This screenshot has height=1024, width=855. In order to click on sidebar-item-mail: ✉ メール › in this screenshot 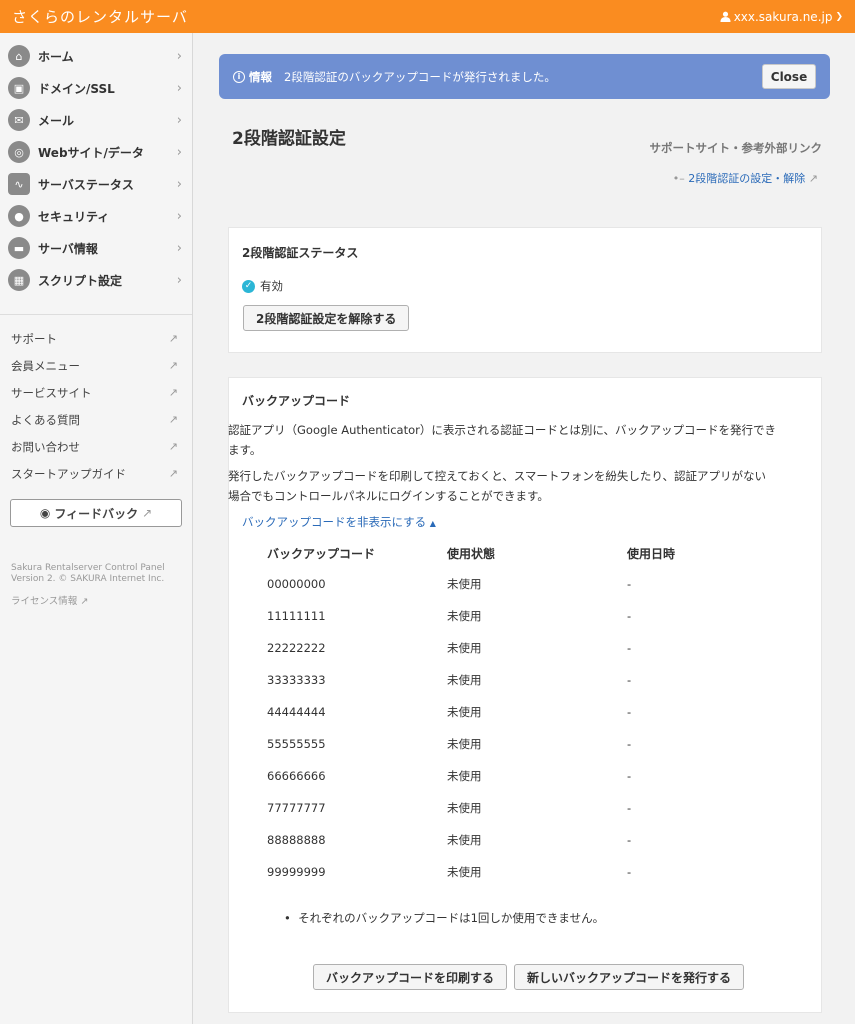, I will do `click(96, 120)`.